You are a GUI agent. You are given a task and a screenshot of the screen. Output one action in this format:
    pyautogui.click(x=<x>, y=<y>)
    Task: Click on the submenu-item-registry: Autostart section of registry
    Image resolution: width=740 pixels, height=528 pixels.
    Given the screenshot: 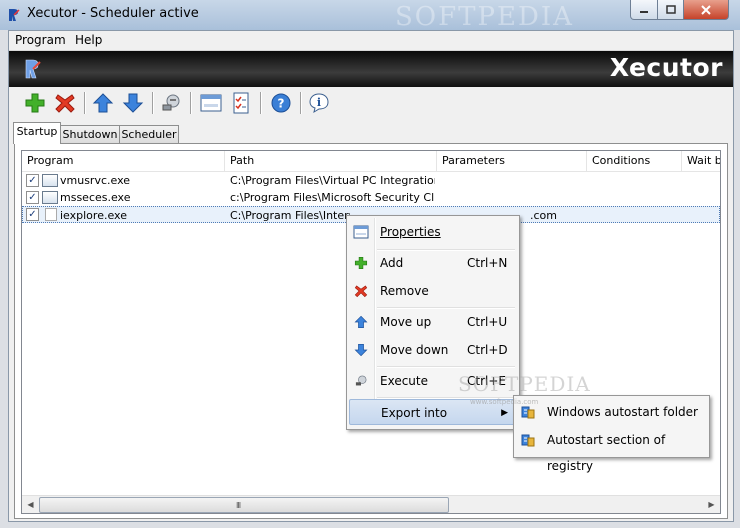 What is the action you would take?
    pyautogui.click(x=610, y=450)
    